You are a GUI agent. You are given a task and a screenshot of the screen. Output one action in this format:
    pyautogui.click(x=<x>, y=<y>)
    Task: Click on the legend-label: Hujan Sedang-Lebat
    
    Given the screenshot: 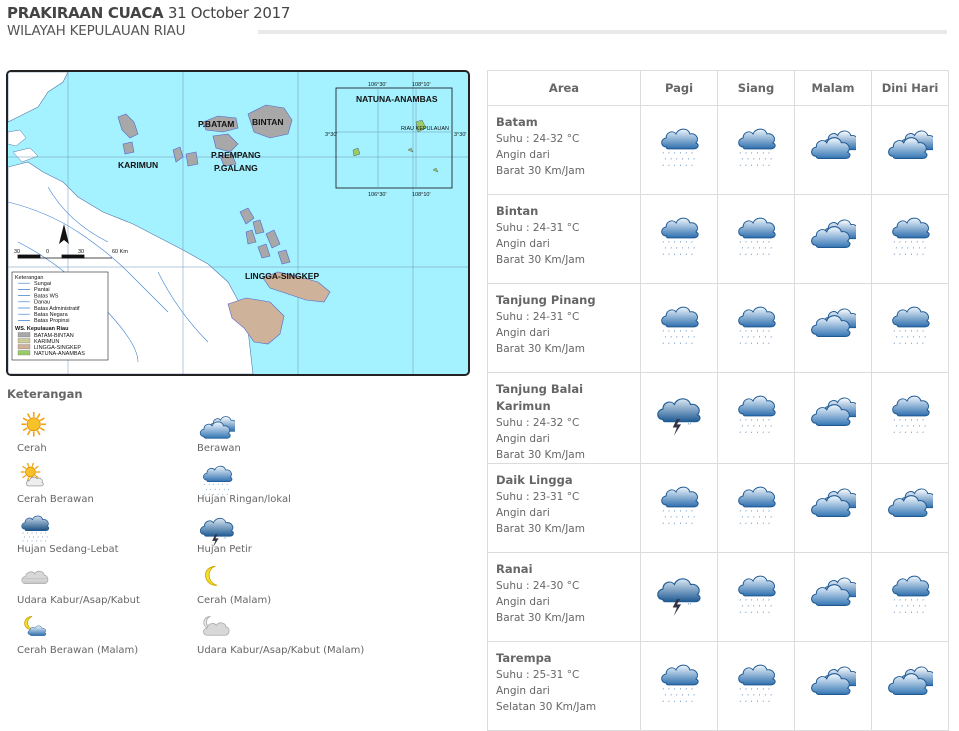 What is the action you would take?
    pyautogui.click(x=68, y=549)
    